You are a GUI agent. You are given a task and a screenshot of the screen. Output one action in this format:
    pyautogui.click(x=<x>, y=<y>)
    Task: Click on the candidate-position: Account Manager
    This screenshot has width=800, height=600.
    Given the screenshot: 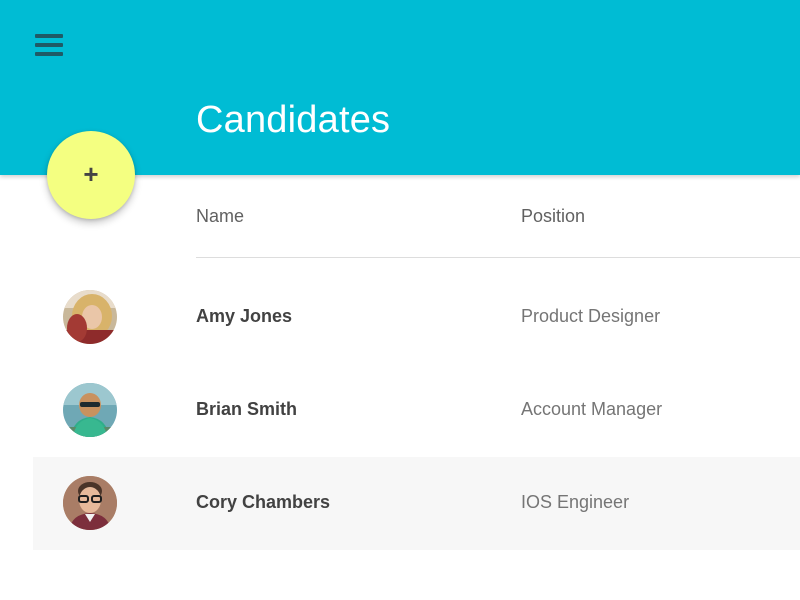 What is the action you would take?
    pyautogui.click(x=592, y=409)
    